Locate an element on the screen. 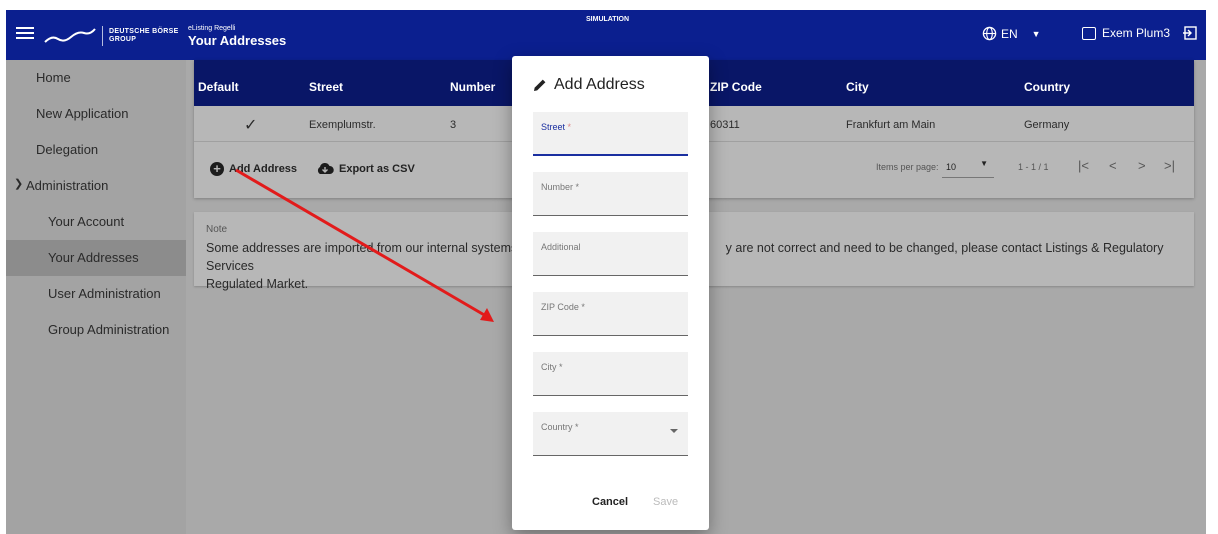  user-card-icon is located at coordinates (1089, 33).